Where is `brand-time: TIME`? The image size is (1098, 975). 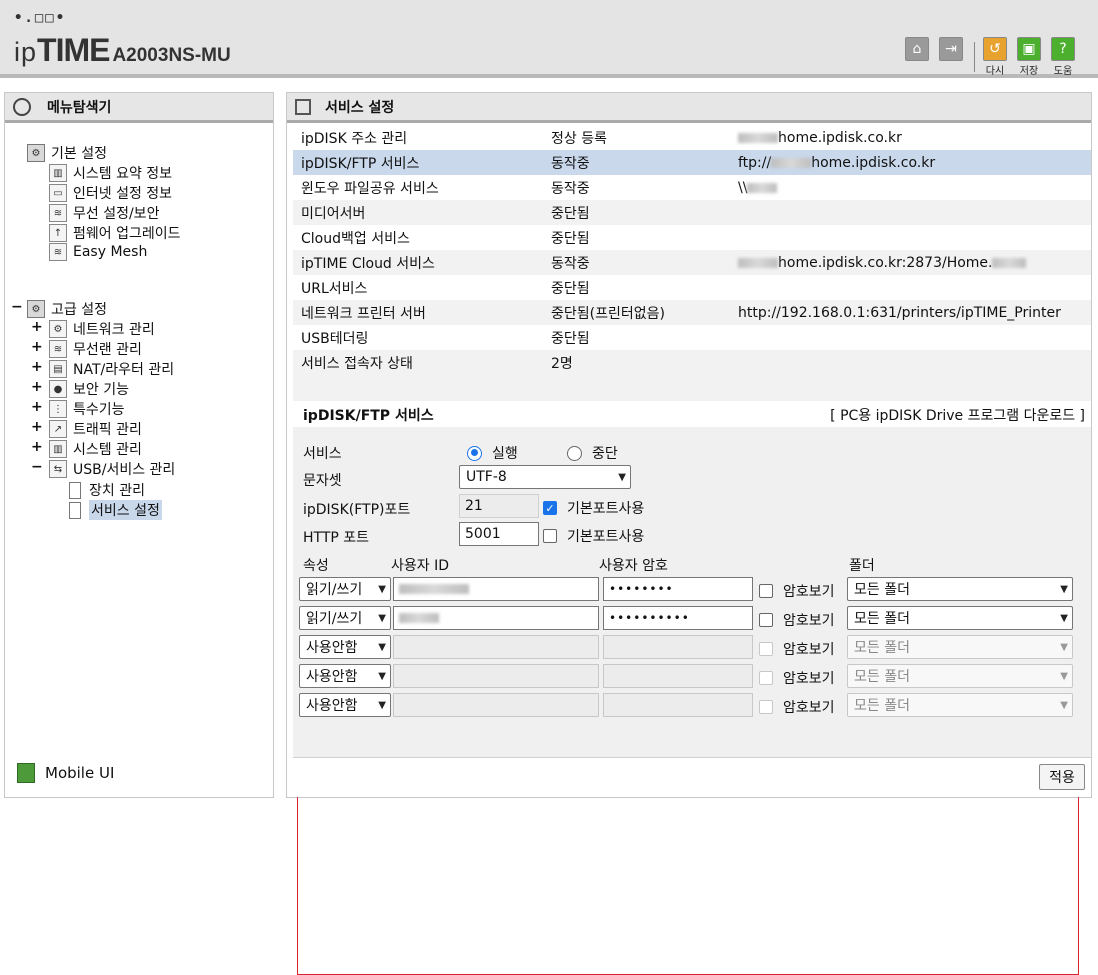 brand-time: TIME is located at coordinates (73, 50).